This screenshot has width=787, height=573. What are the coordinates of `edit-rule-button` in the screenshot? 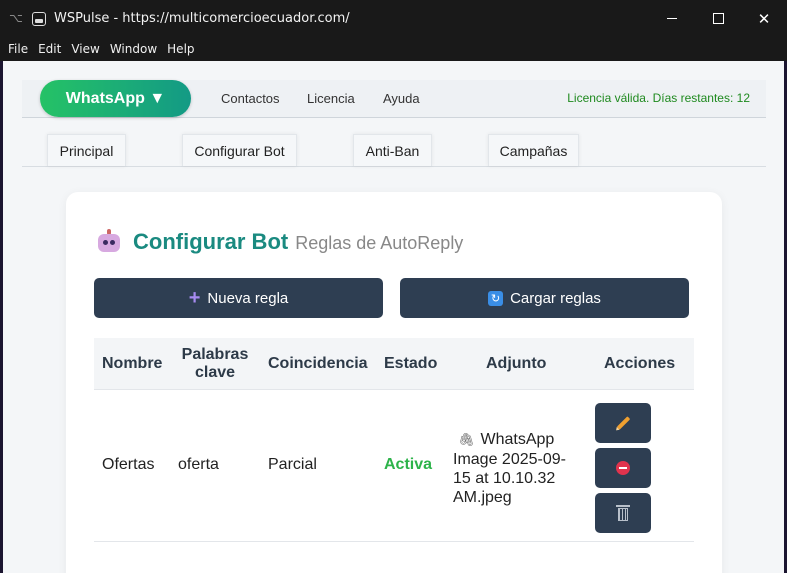 It's located at (623, 423).